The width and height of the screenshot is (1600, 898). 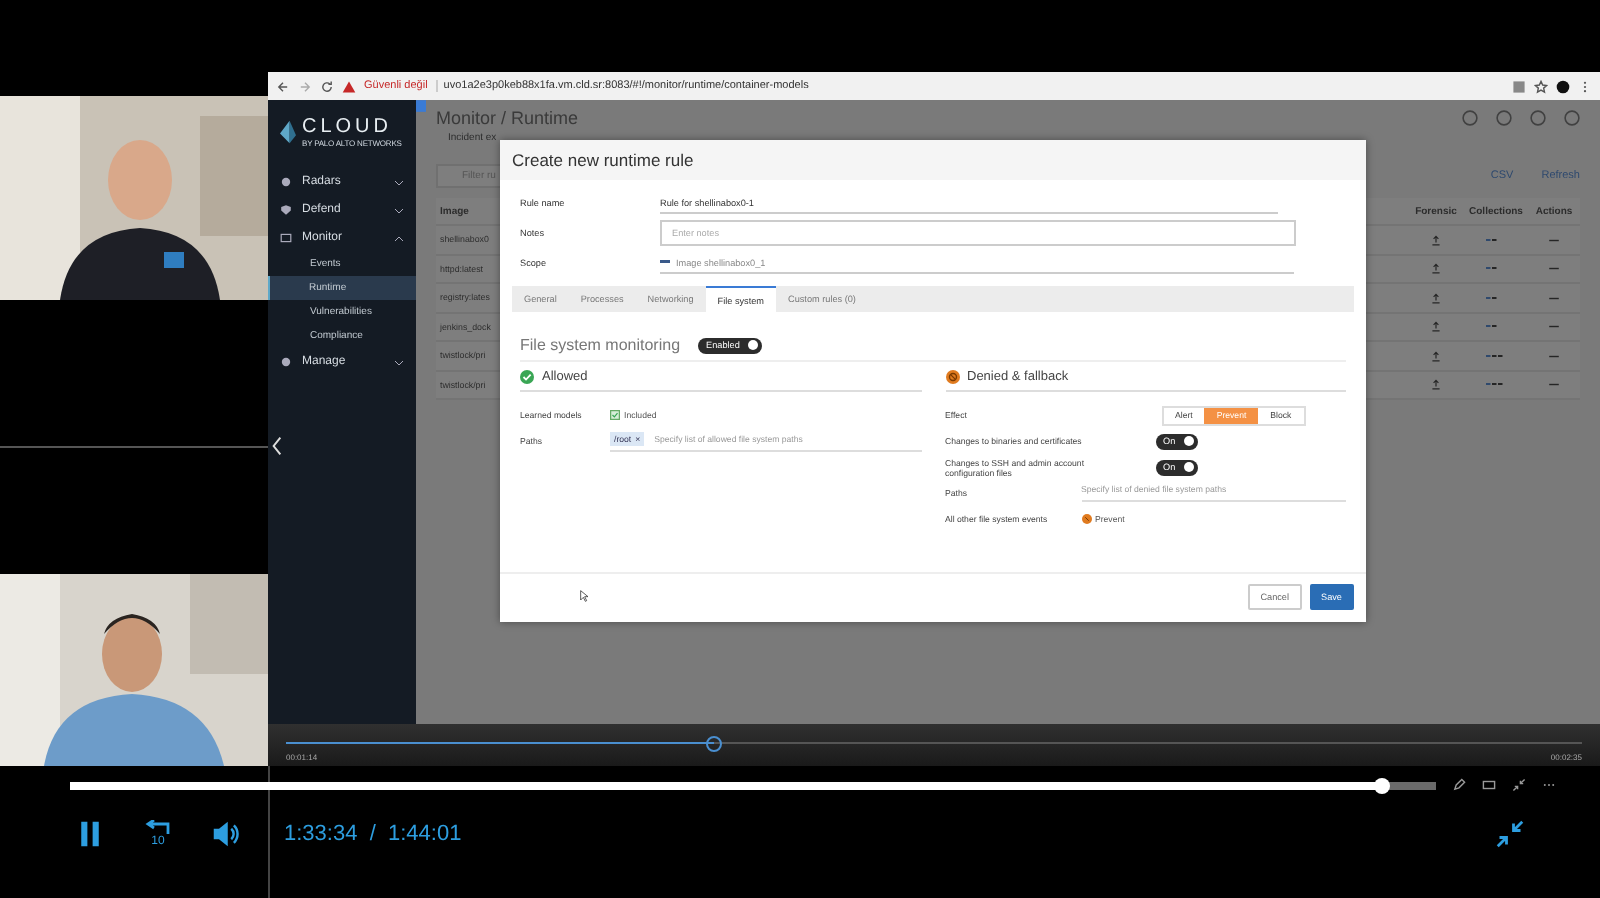 I want to click on volume-icon, so click(x=226, y=834).